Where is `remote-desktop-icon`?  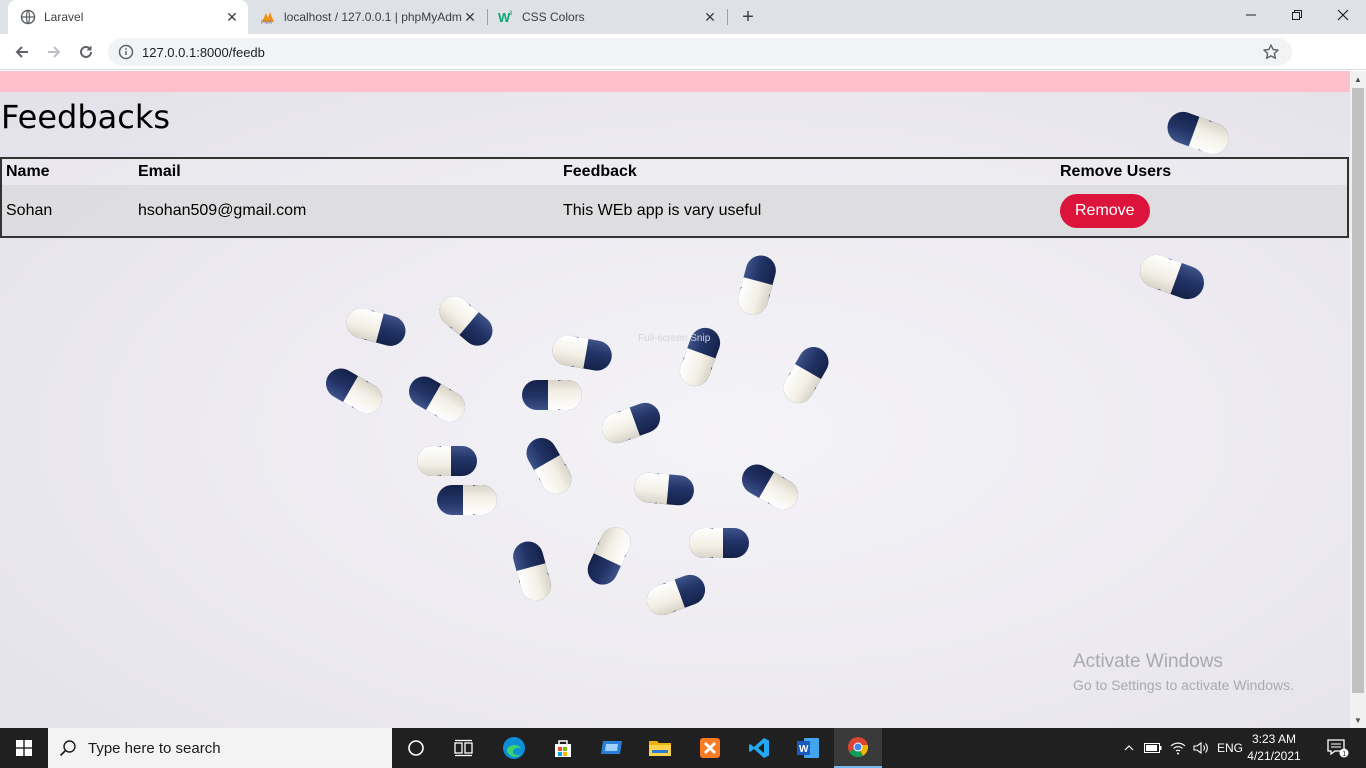 remote-desktop-icon is located at coordinates (612, 748).